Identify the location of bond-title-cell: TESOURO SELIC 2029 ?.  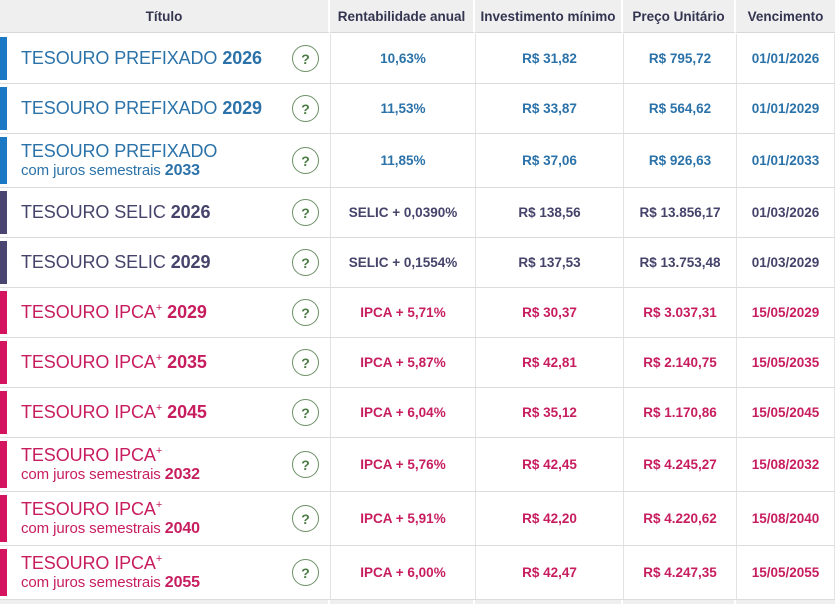
(165, 262).